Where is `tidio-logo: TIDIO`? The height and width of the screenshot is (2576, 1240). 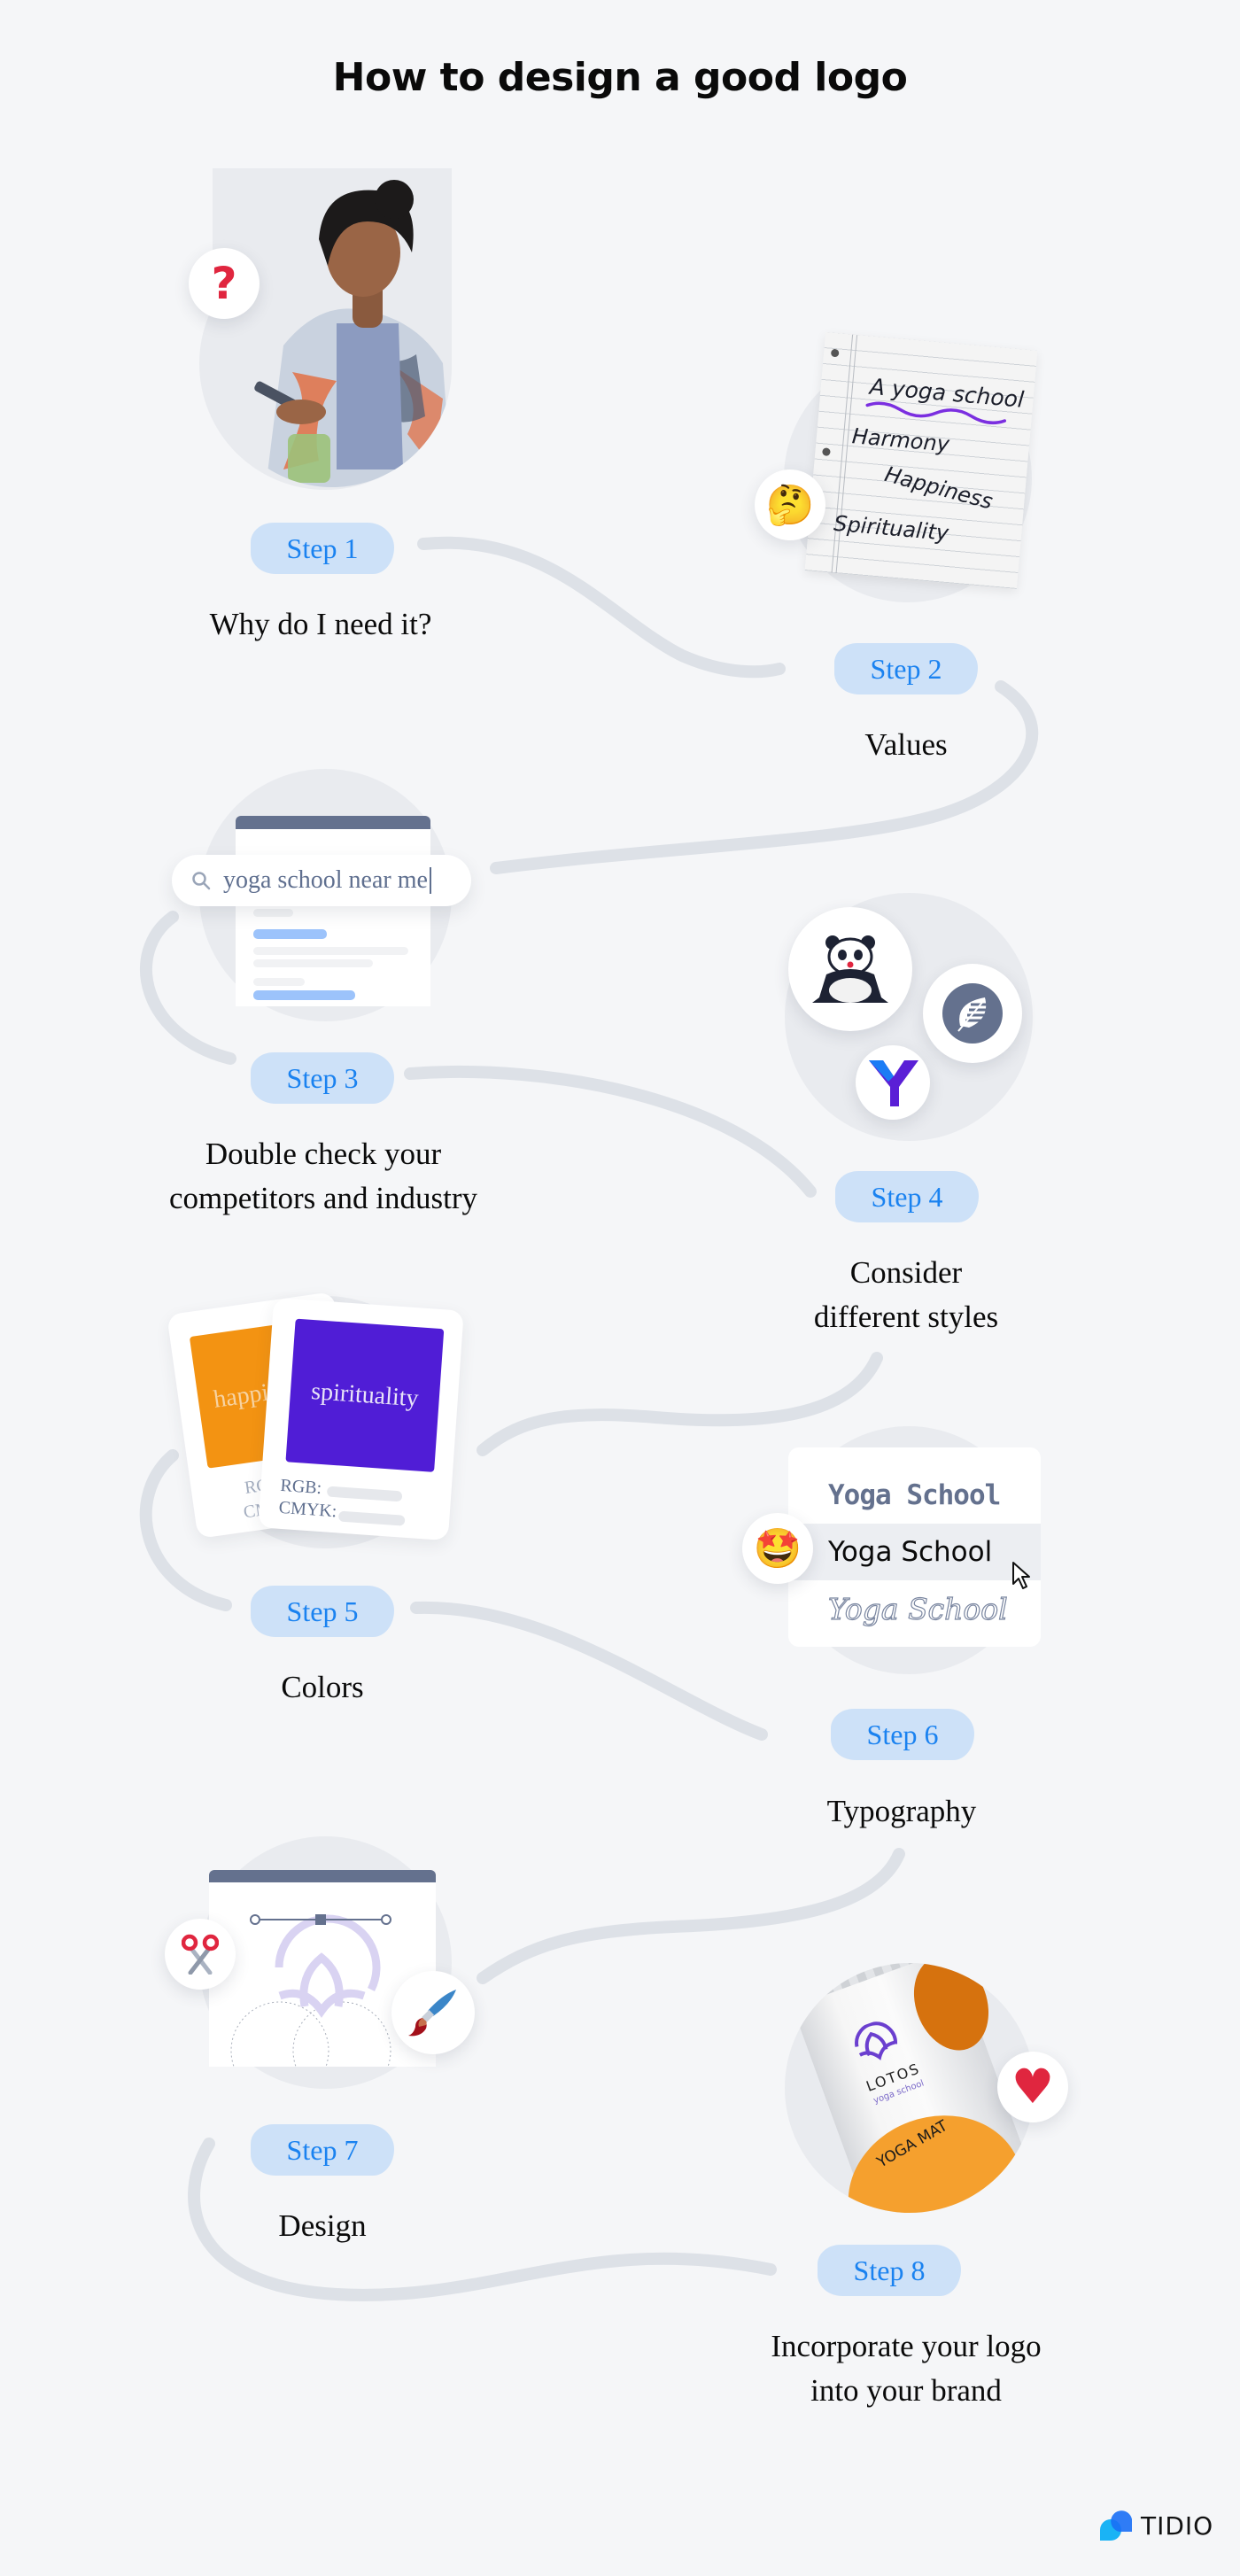 tidio-logo: TIDIO is located at coordinates (1155, 2525).